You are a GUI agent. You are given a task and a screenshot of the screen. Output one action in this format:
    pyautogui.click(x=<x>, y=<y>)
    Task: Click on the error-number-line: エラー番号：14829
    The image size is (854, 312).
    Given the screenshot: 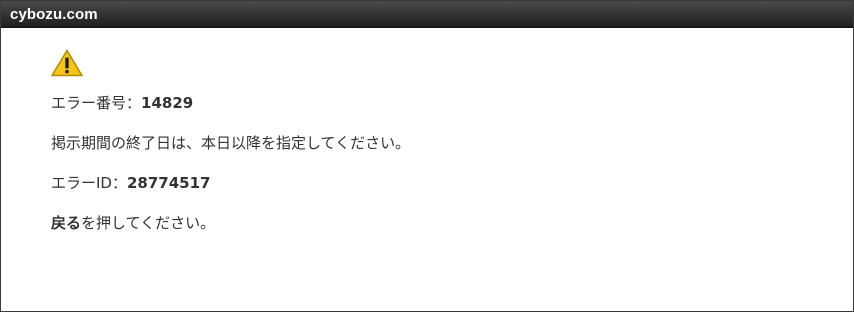 What is the action you would take?
    pyautogui.click(x=230, y=103)
    